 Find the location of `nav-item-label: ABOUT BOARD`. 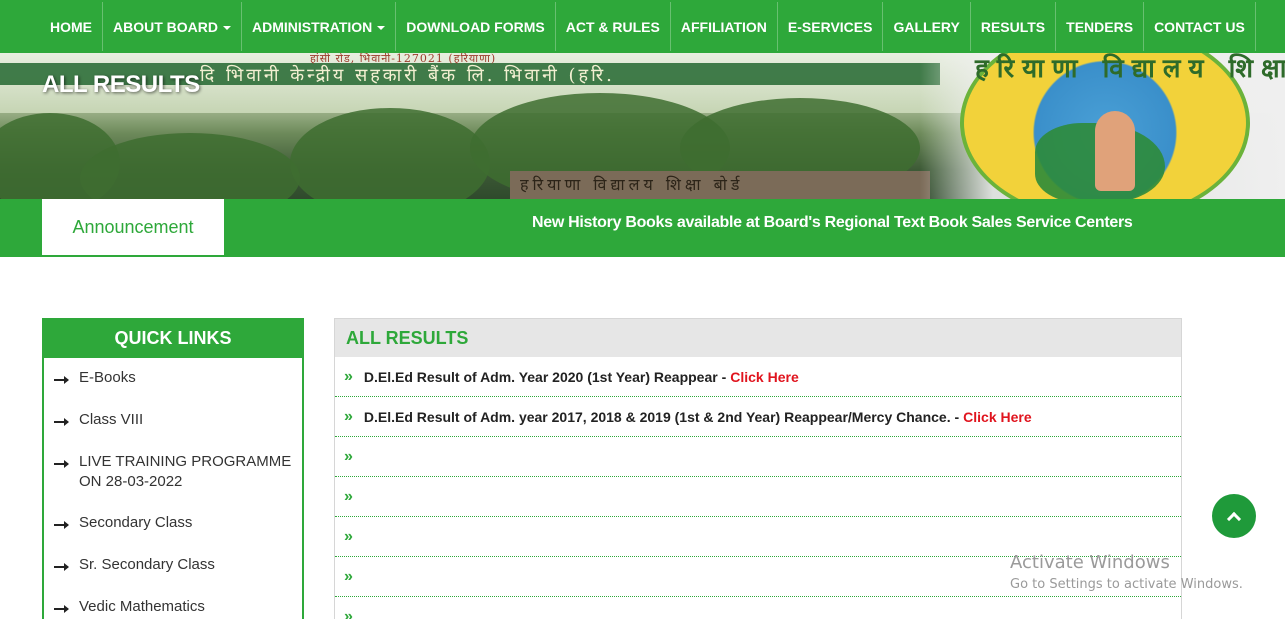

nav-item-label: ABOUT BOARD is located at coordinates (165, 26).